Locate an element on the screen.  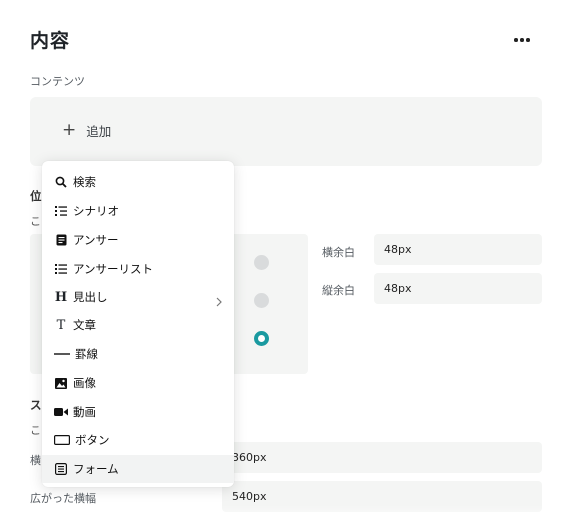
menu-item-image: 画像 is located at coordinates (138, 383).